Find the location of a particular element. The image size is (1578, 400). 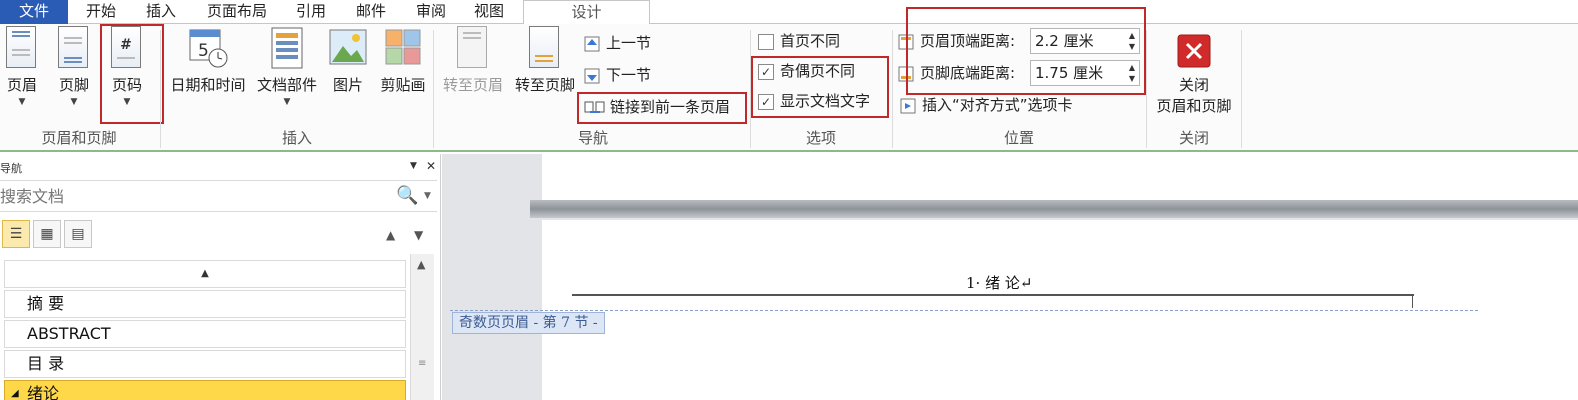

doc-parts-icon is located at coordinates (287, 48).